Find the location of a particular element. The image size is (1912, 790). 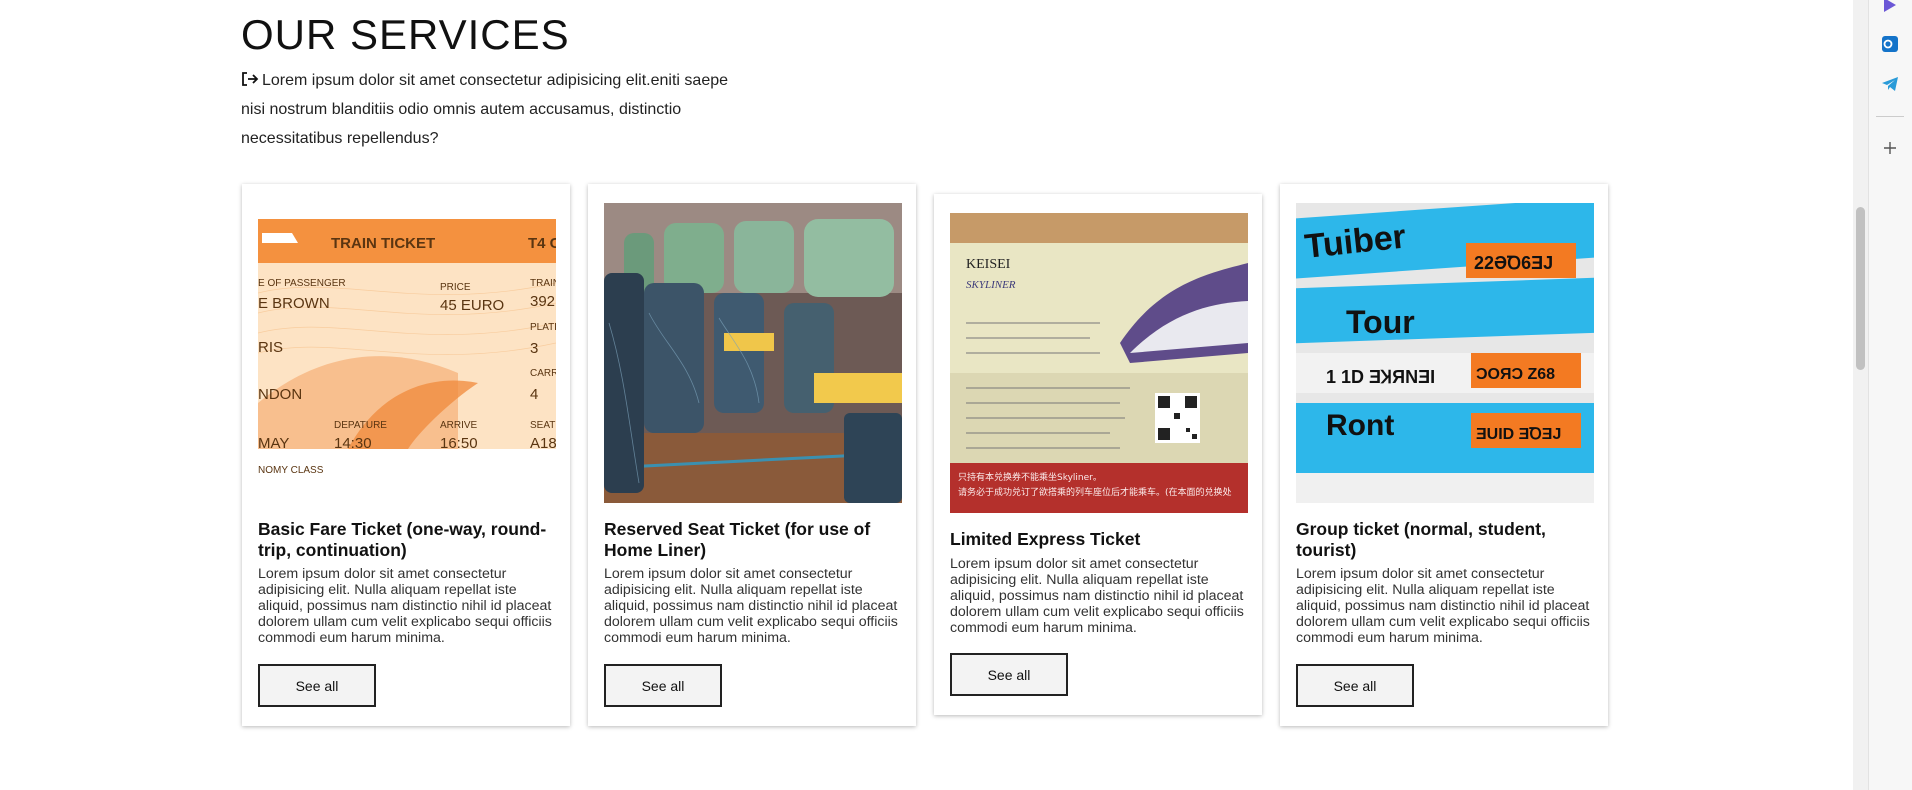

rail-divider is located at coordinates (1890, 116).